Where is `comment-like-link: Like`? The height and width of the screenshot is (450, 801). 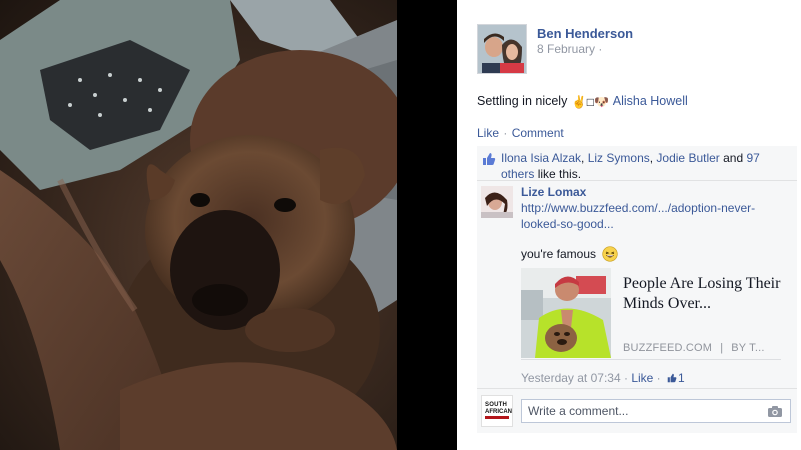
comment-like-link: Like is located at coordinates (642, 378).